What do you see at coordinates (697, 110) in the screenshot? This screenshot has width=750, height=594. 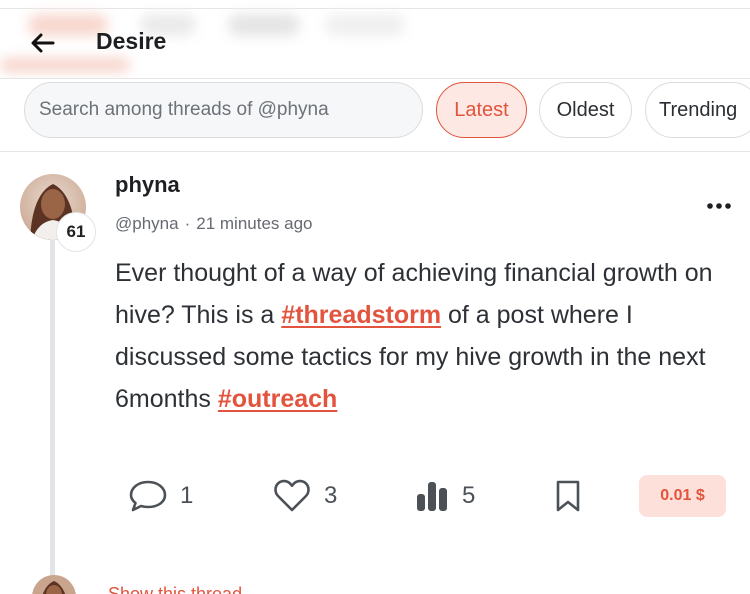 I see `sort-trending-chip: Trending` at bounding box center [697, 110].